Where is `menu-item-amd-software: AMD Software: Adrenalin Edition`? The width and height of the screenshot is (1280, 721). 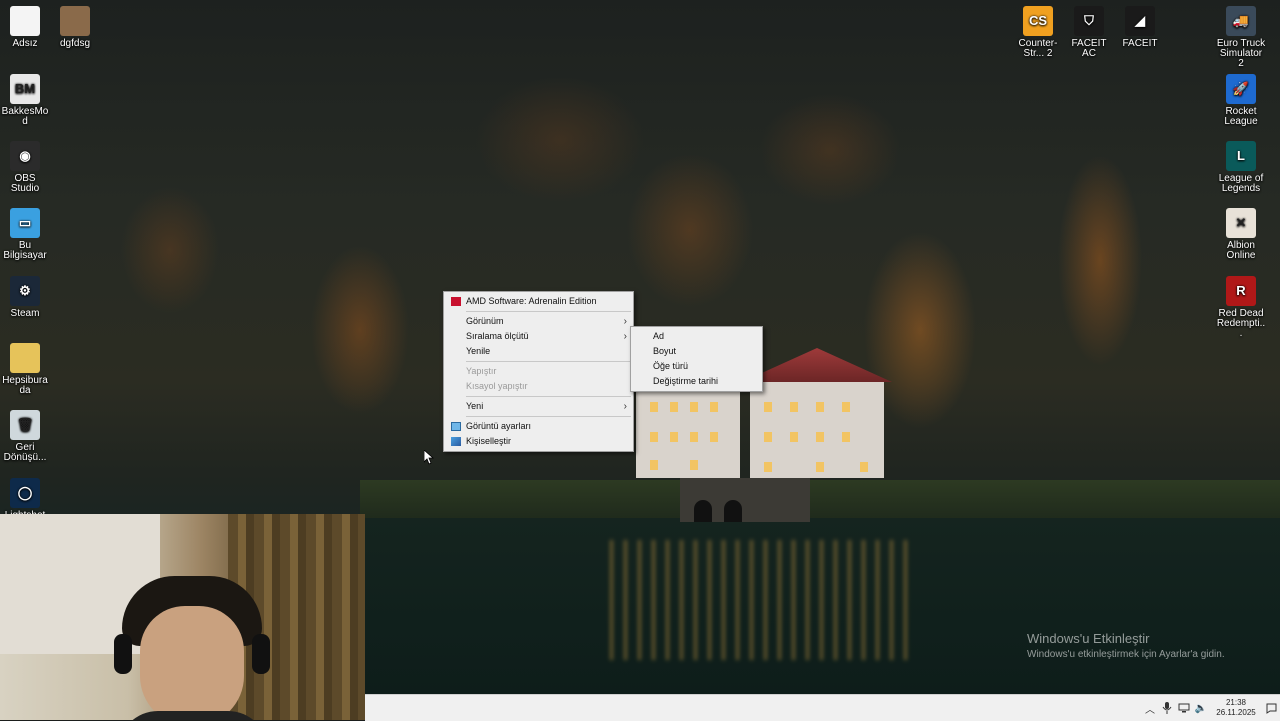 menu-item-amd-software: AMD Software: Adrenalin Edition is located at coordinates (538, 301).